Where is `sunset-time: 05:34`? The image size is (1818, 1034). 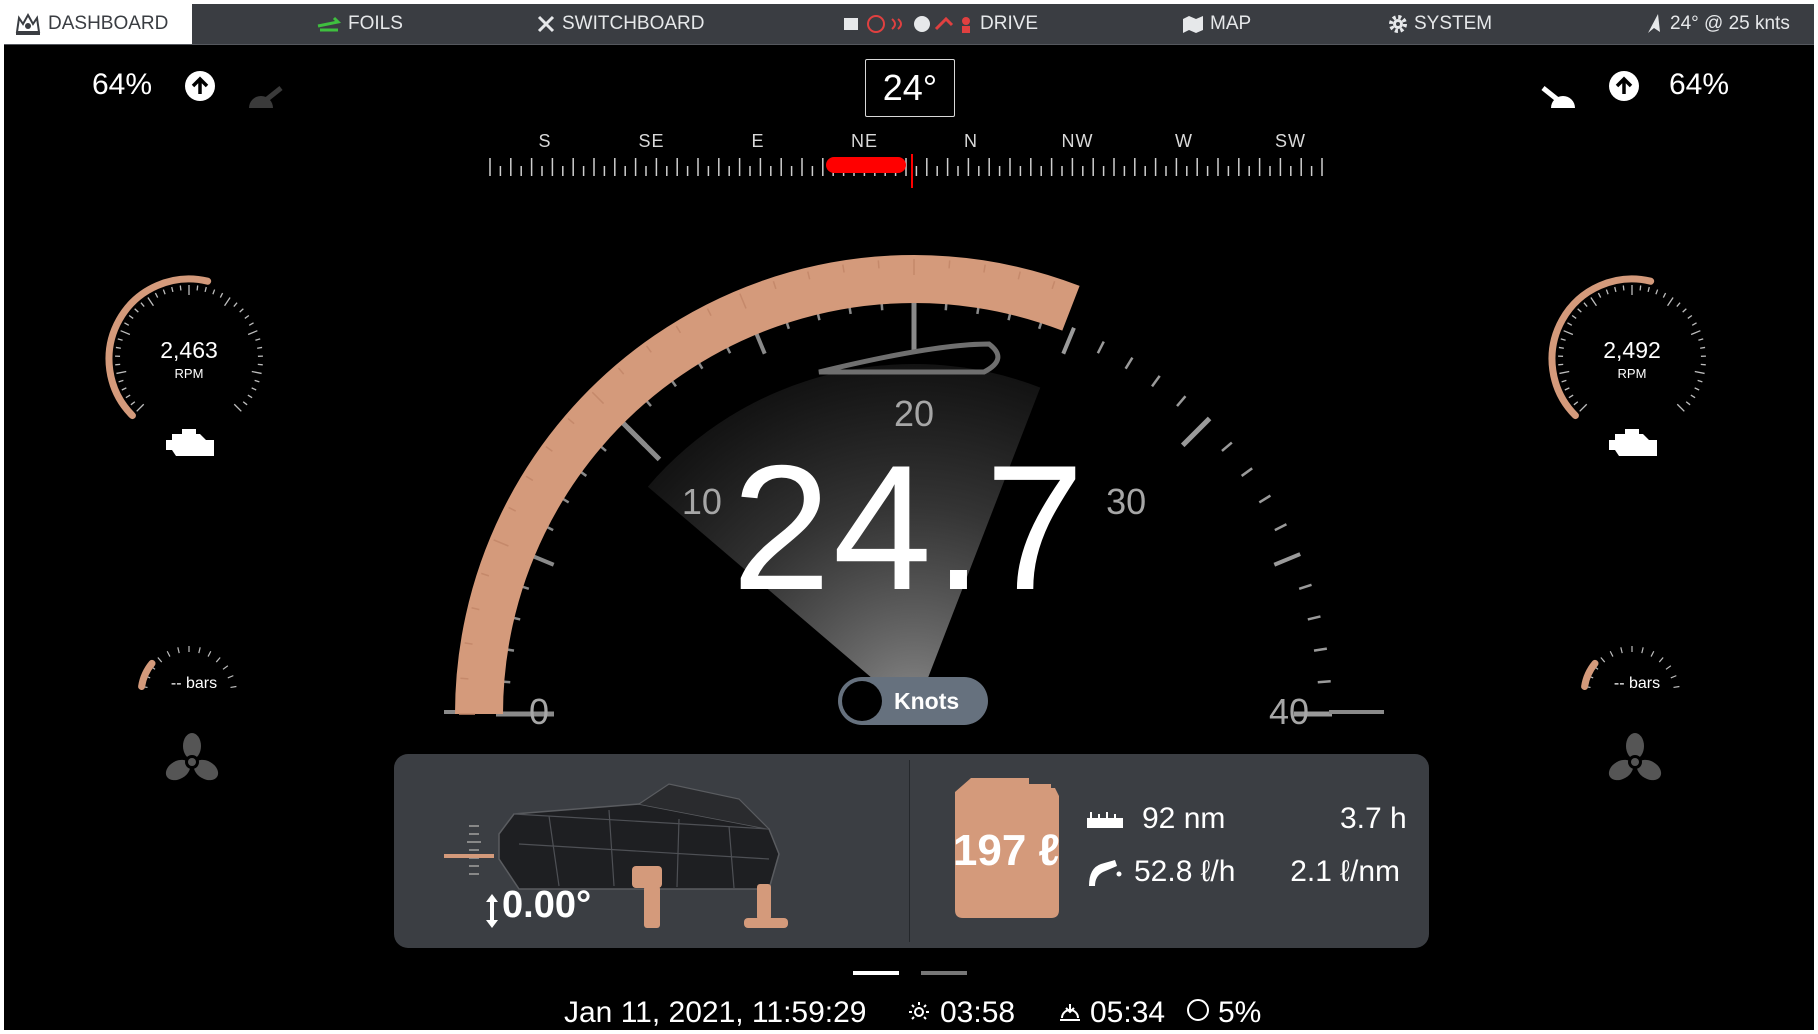
sunset-time: 05:34 is located at coordinates (1128, 1012).